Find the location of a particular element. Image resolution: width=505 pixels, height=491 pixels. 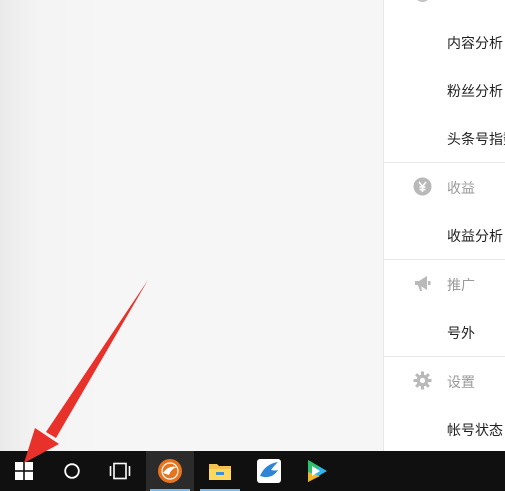

menu-item-account-status: 帐号状态 is located at coordinates (475, 430).